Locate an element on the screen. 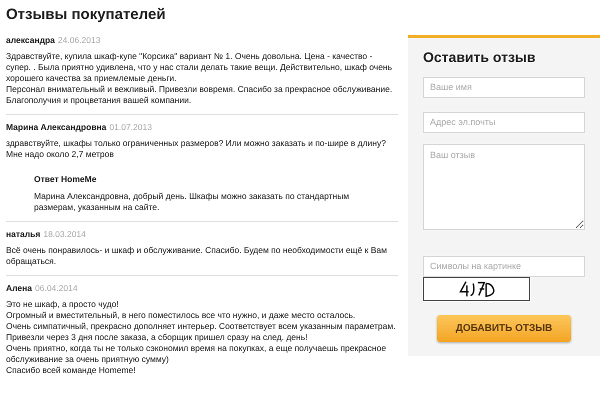  review-author: александра is located at coordinates (30, 40).